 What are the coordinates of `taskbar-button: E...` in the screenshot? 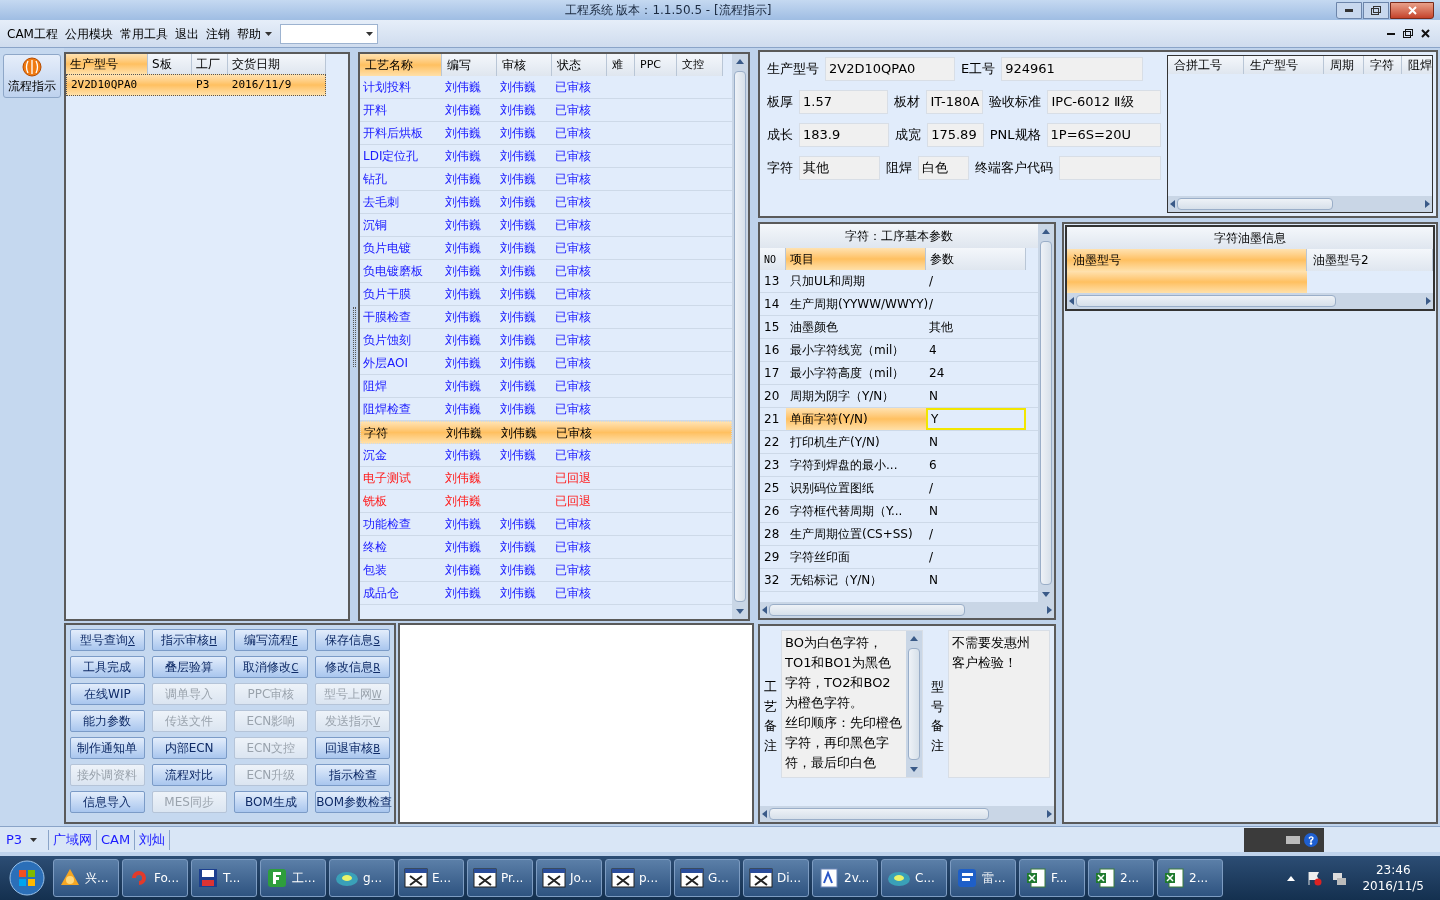 It's located at (431, 878).